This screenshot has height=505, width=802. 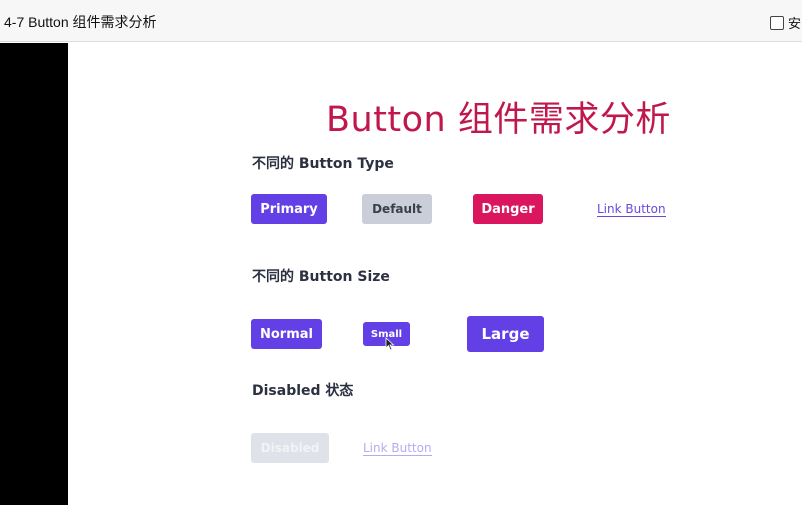 What do you see at coordinates (323, 164) in the screenshot?
I see `section-title-button-type: 不同的 Button Type` at bounding box center [323, 164].